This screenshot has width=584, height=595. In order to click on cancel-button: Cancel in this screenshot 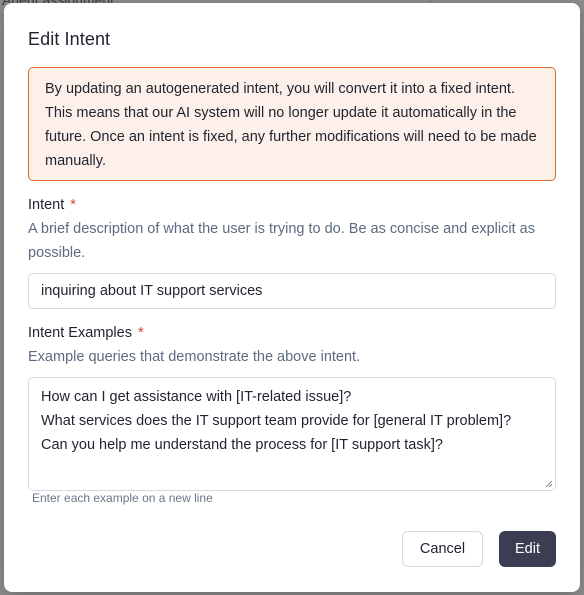, I will do `click(442, 549)`.